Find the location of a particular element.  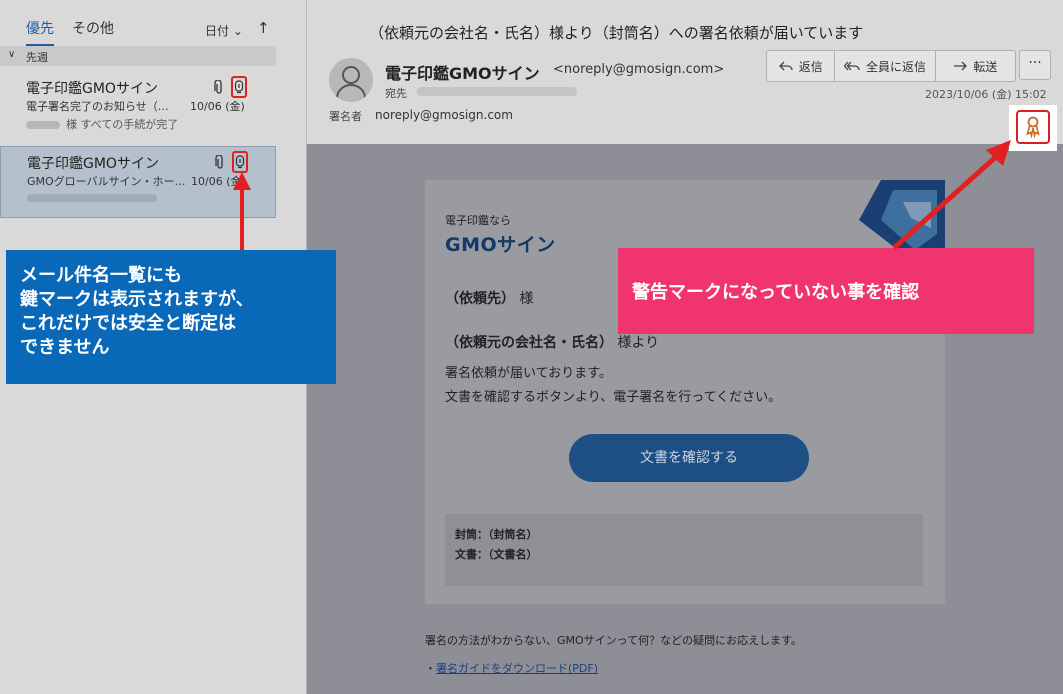

recipient-suffix: 様 is located at coordinates (526, 299).